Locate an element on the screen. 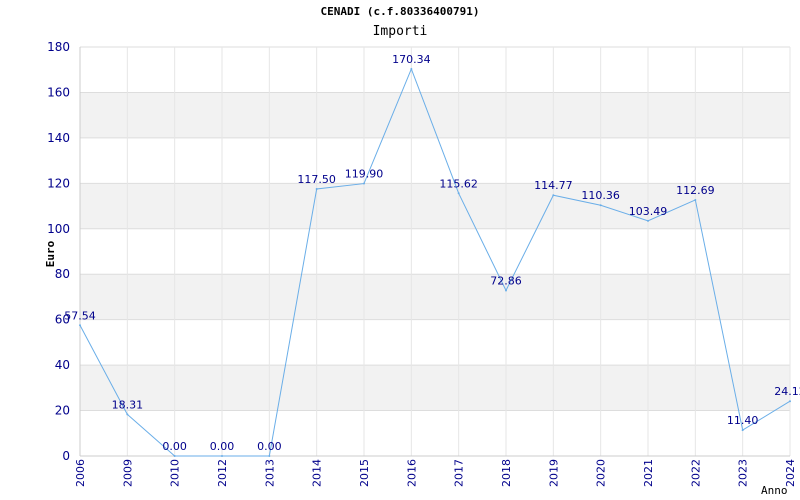 This screenshot has width=800, height=500. data-label: 110.36 is located at coordinates (600, 195).